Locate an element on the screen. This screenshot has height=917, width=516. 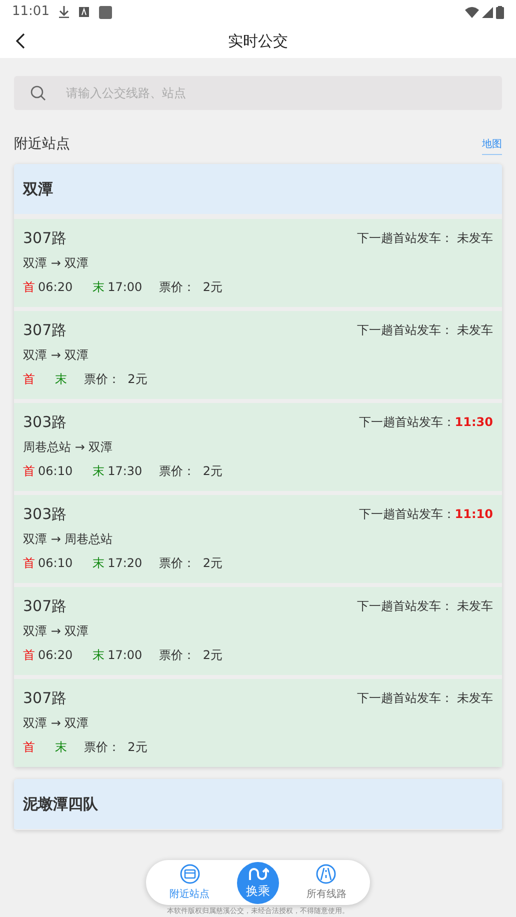
download-icon is located at coordinates (64, 12).